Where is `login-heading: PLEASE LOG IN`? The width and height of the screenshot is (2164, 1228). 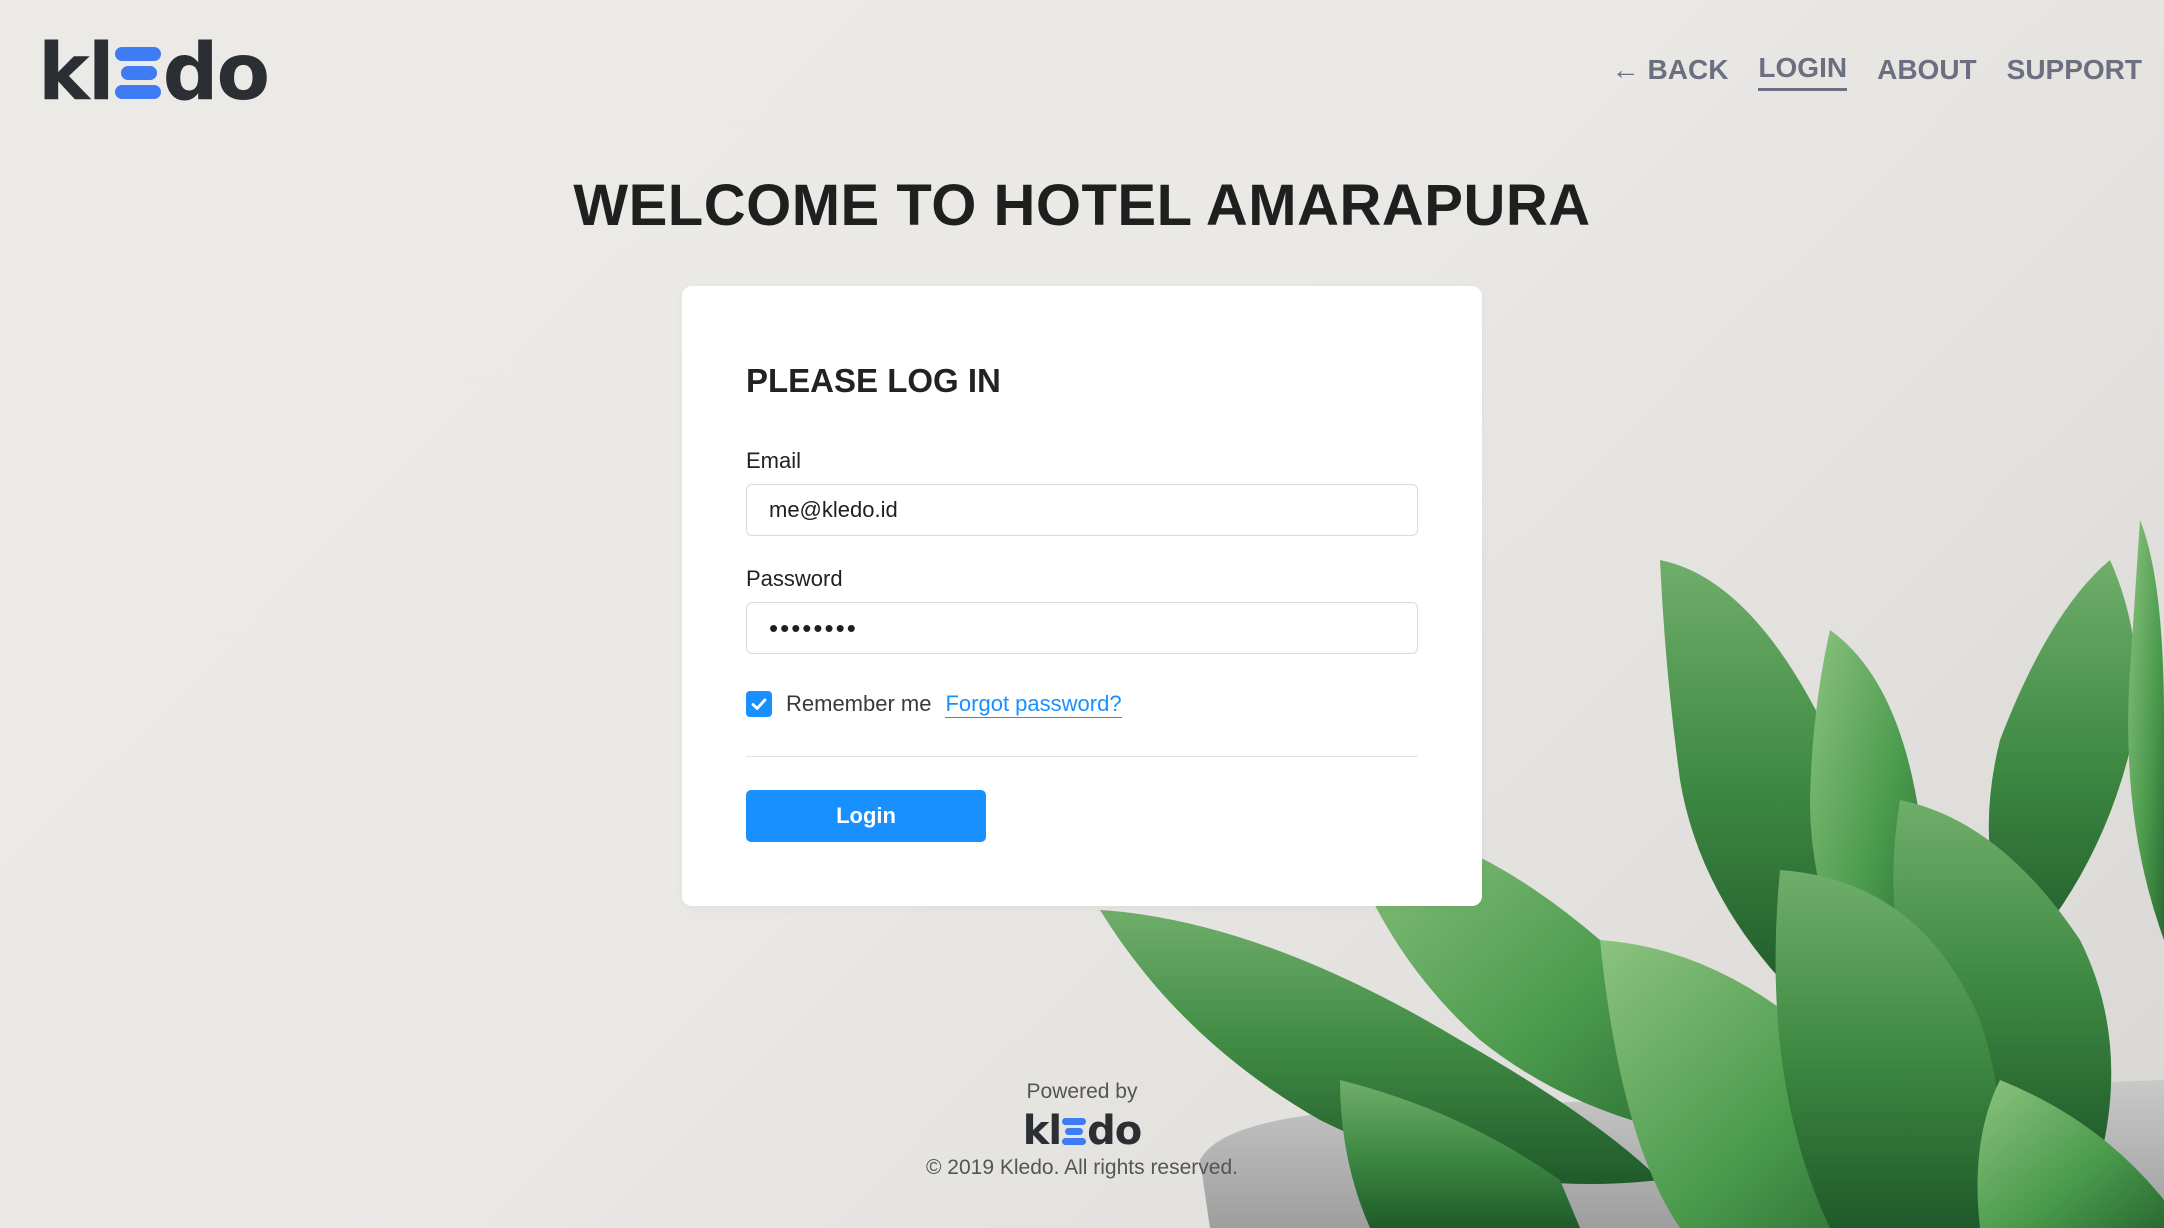 login-heading: PLEASE LOG IN is located at coordinates (873, 380).